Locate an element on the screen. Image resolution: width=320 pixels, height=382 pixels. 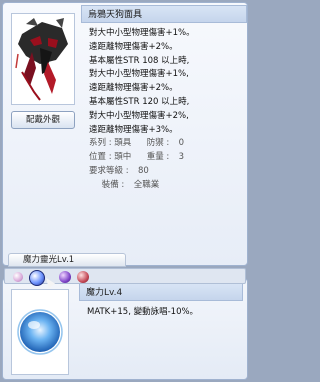
card-image is located at coordinates (40, 332).